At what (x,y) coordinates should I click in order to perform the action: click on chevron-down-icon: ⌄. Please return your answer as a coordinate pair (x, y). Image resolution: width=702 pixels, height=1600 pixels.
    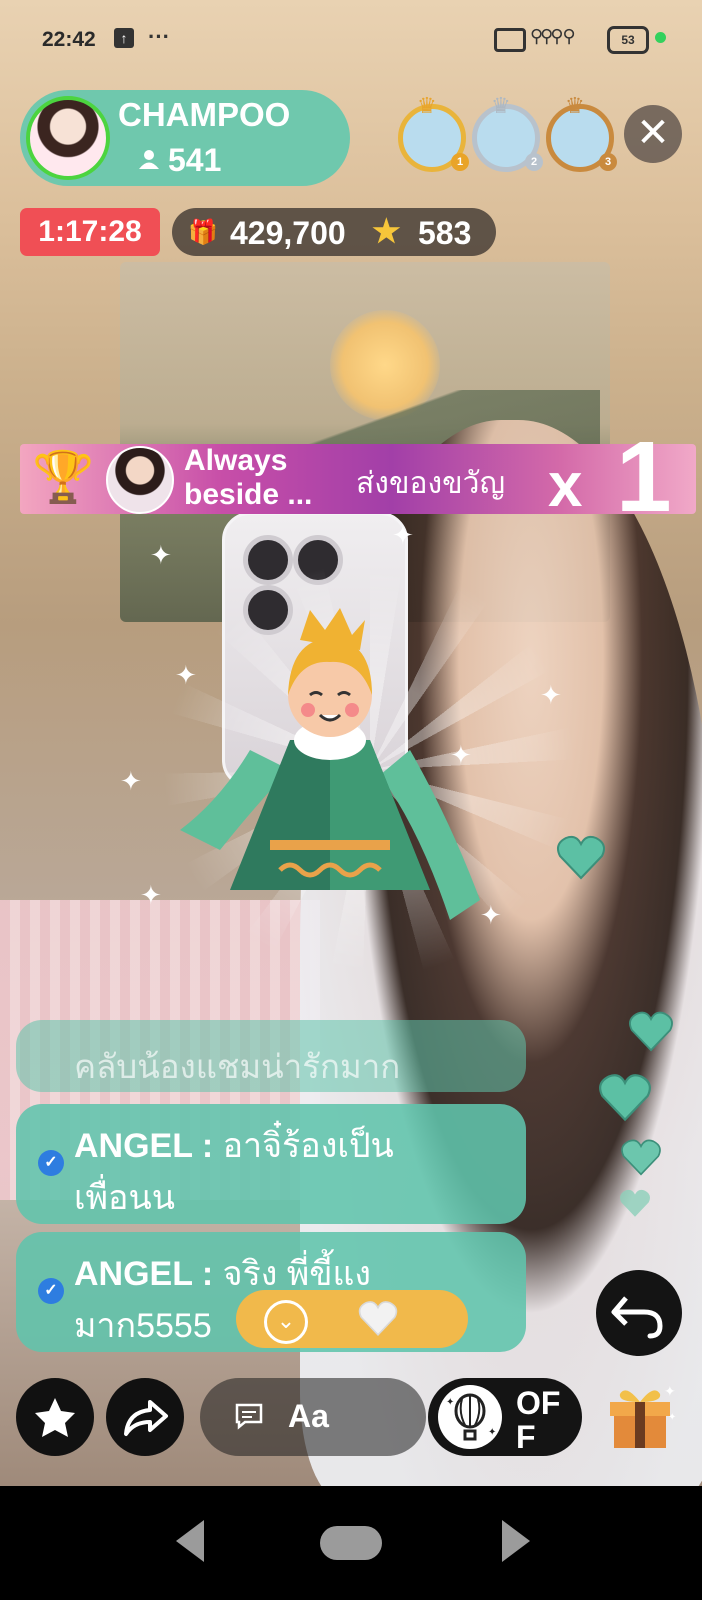
    Looking at the image, I should click on (286, 1322).